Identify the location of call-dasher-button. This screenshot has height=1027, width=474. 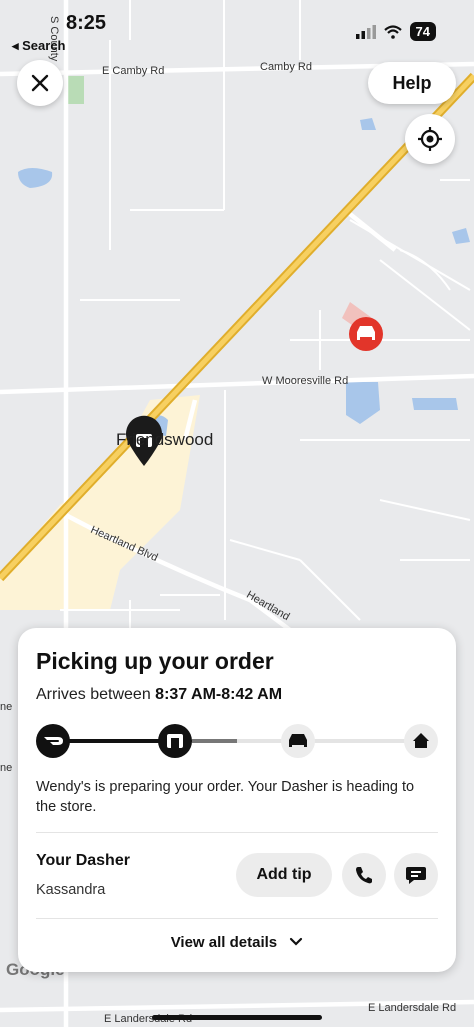
(364, 875).